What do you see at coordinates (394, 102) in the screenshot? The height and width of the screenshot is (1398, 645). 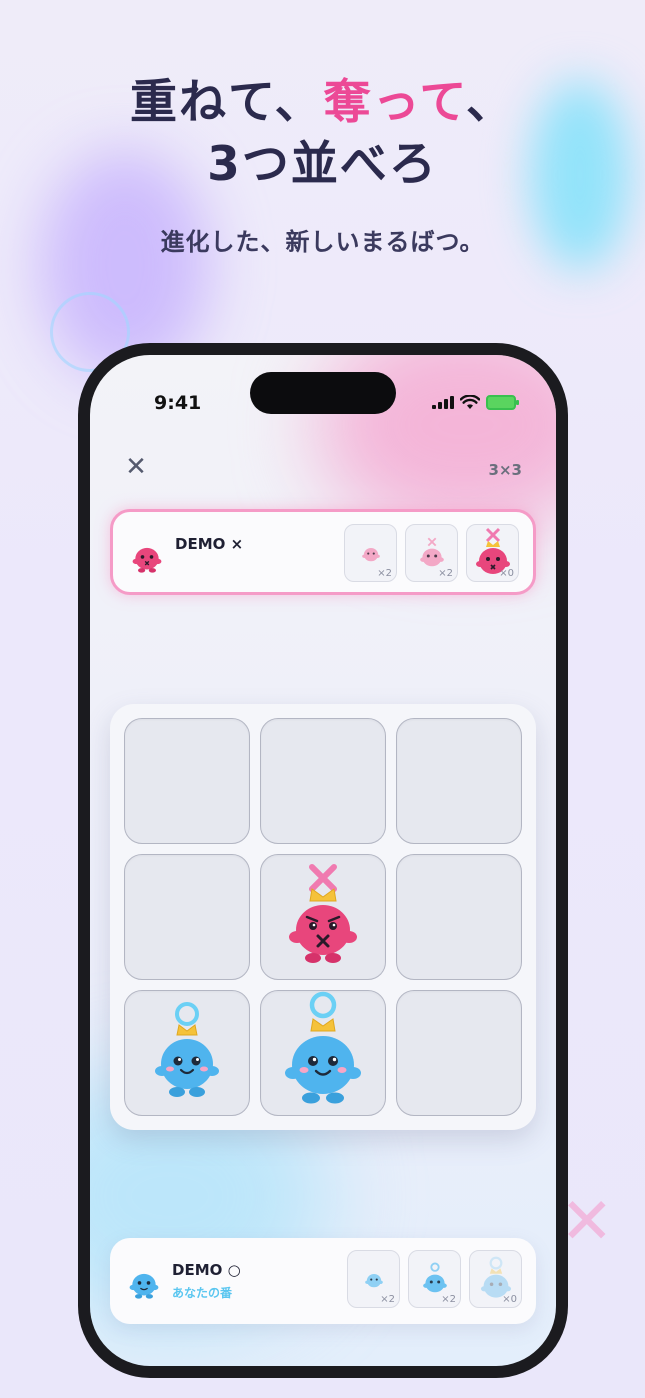 I see `headline-highlight: 奪って` at bounding box center [394, 102].